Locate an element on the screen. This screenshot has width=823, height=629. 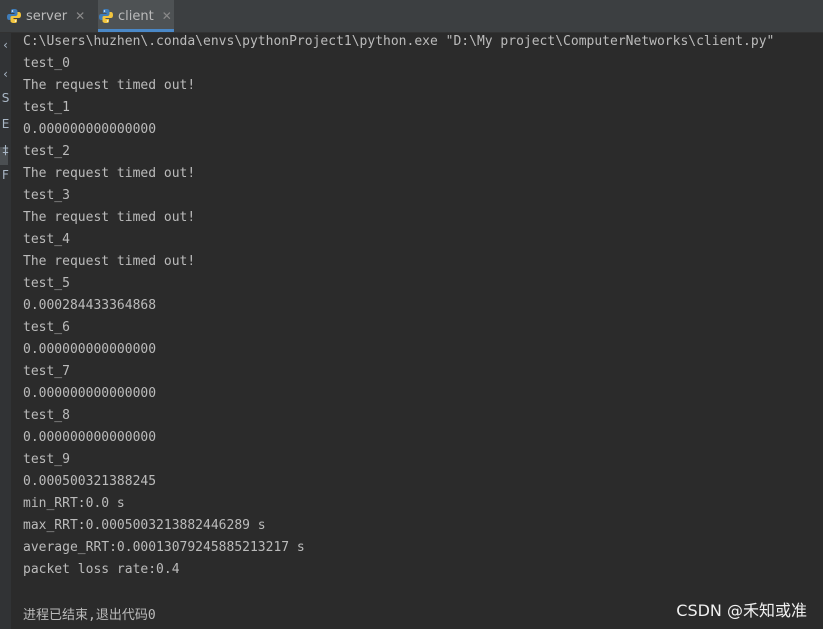
tab-label: client is located at coordinates (136, 16).